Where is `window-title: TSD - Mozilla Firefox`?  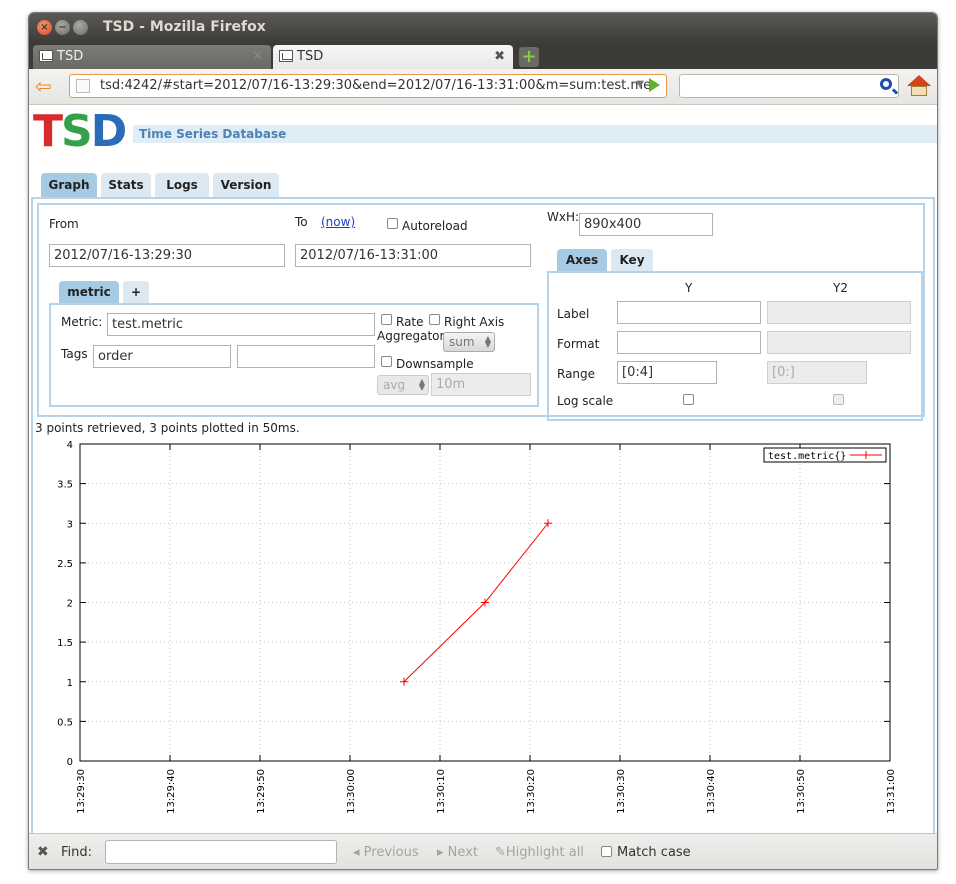
window-title: TSD - Mozilla Firefox is located at coordinates (184, 27).